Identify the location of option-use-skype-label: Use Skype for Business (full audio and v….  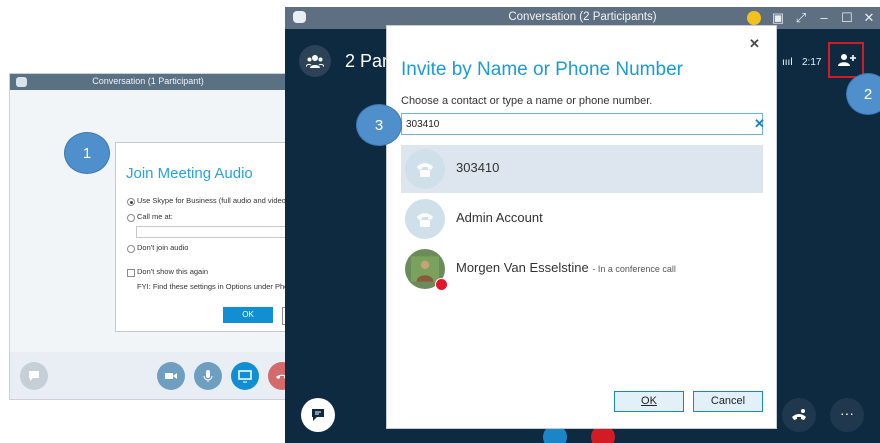
(211, 200).